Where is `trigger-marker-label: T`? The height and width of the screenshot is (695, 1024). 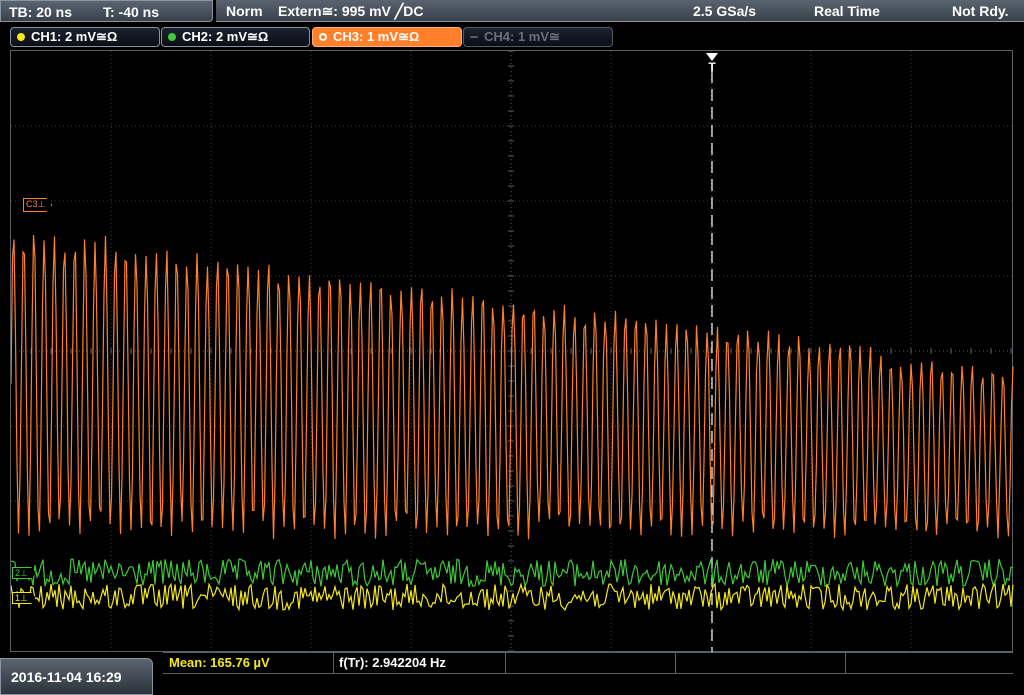
trigger-marker-label: T is located at coordinates (712, 67).